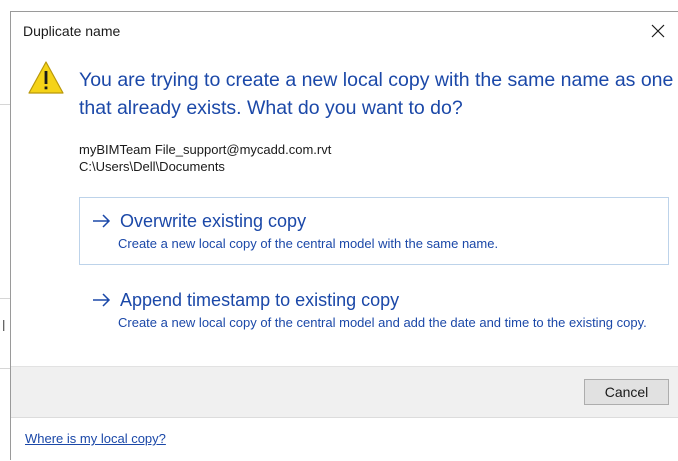 Image resolution: width=678 pixels, height=461 pixels. I want to click on option-title: Append timestamp to existing copy, so click(260, 300).